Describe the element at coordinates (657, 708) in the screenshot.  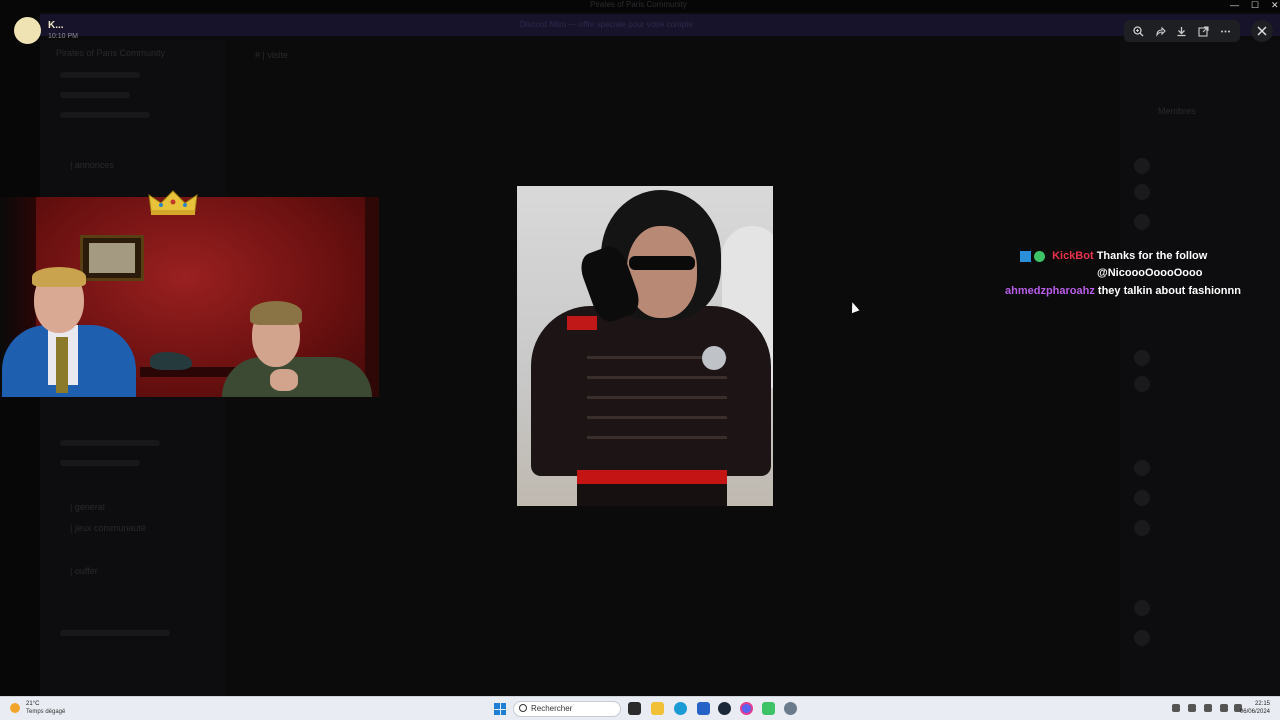
I see `folder-icon` at that location.